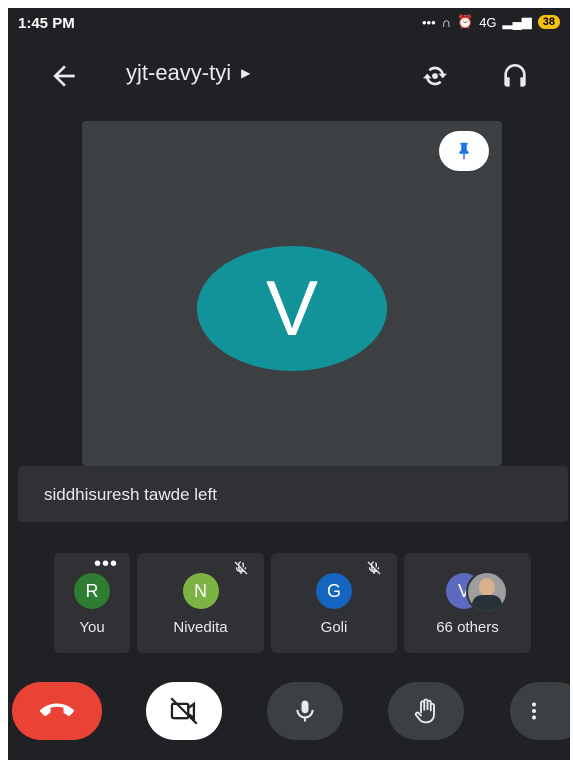 The height and width of the screenshot is (767, 573). Describe the element at coordinates (429, 22) in the screenshot. I see `more-notifications-icon: •••` at that location.